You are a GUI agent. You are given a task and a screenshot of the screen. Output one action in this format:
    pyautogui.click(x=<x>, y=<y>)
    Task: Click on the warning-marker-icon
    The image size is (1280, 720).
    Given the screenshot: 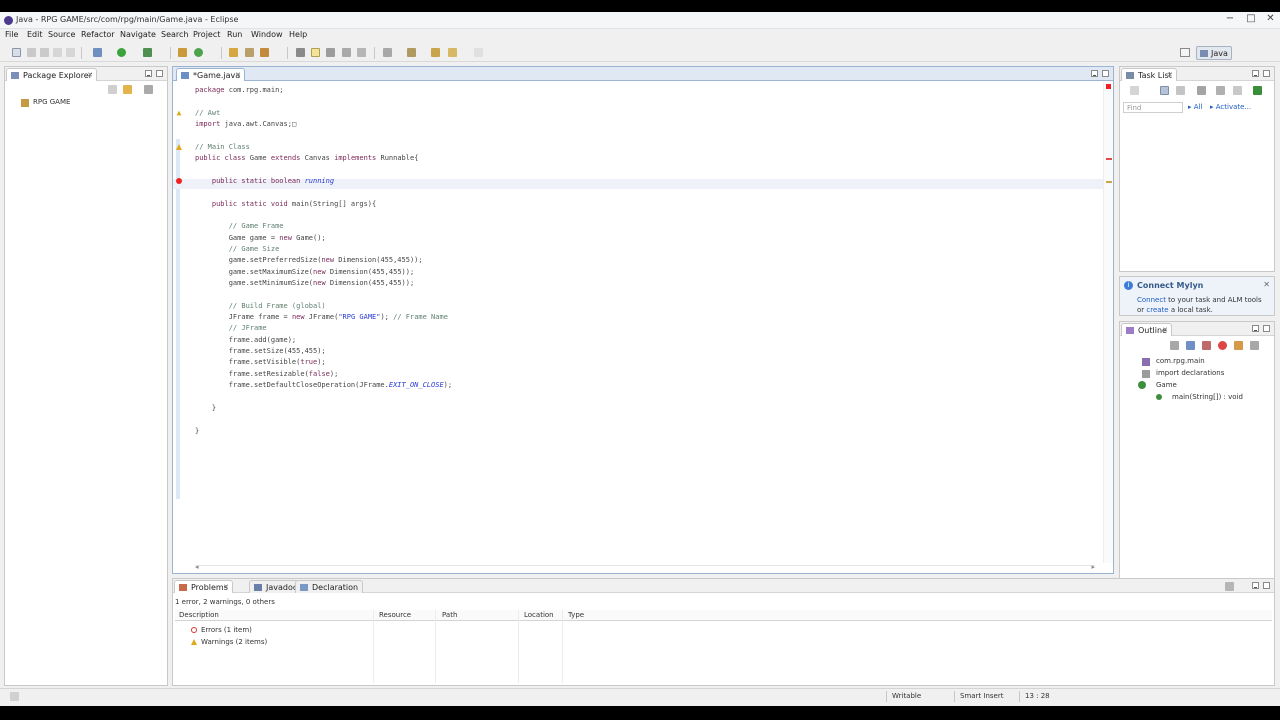 What is the action you would take?
    pyautogui.click(x=179, y=147)
    